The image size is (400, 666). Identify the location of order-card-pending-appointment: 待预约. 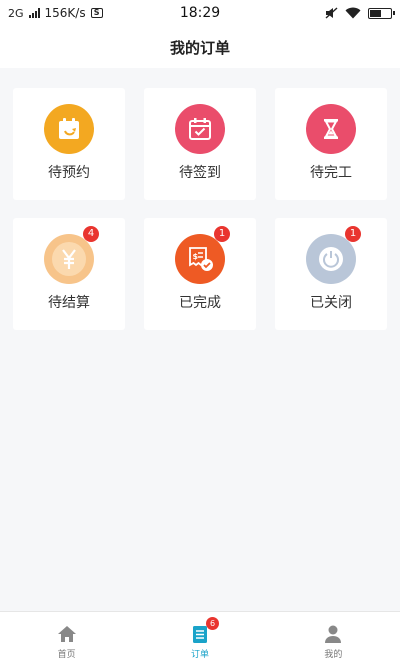
(69, 144).